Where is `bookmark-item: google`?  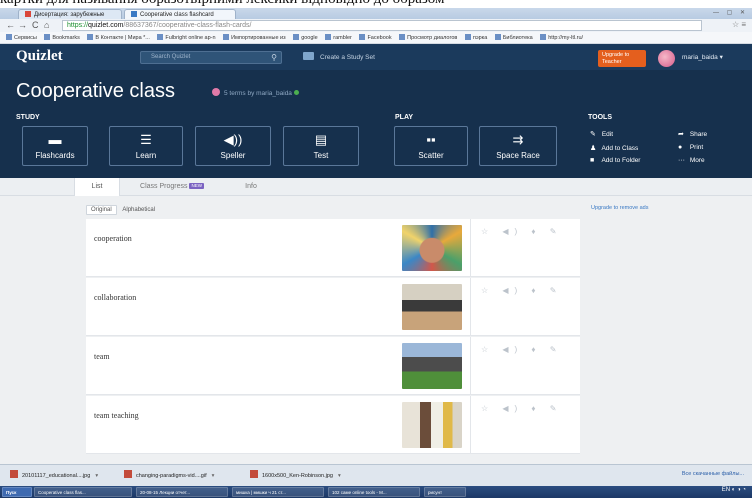
bookmark-item: google is located at coordinates (305, 37).